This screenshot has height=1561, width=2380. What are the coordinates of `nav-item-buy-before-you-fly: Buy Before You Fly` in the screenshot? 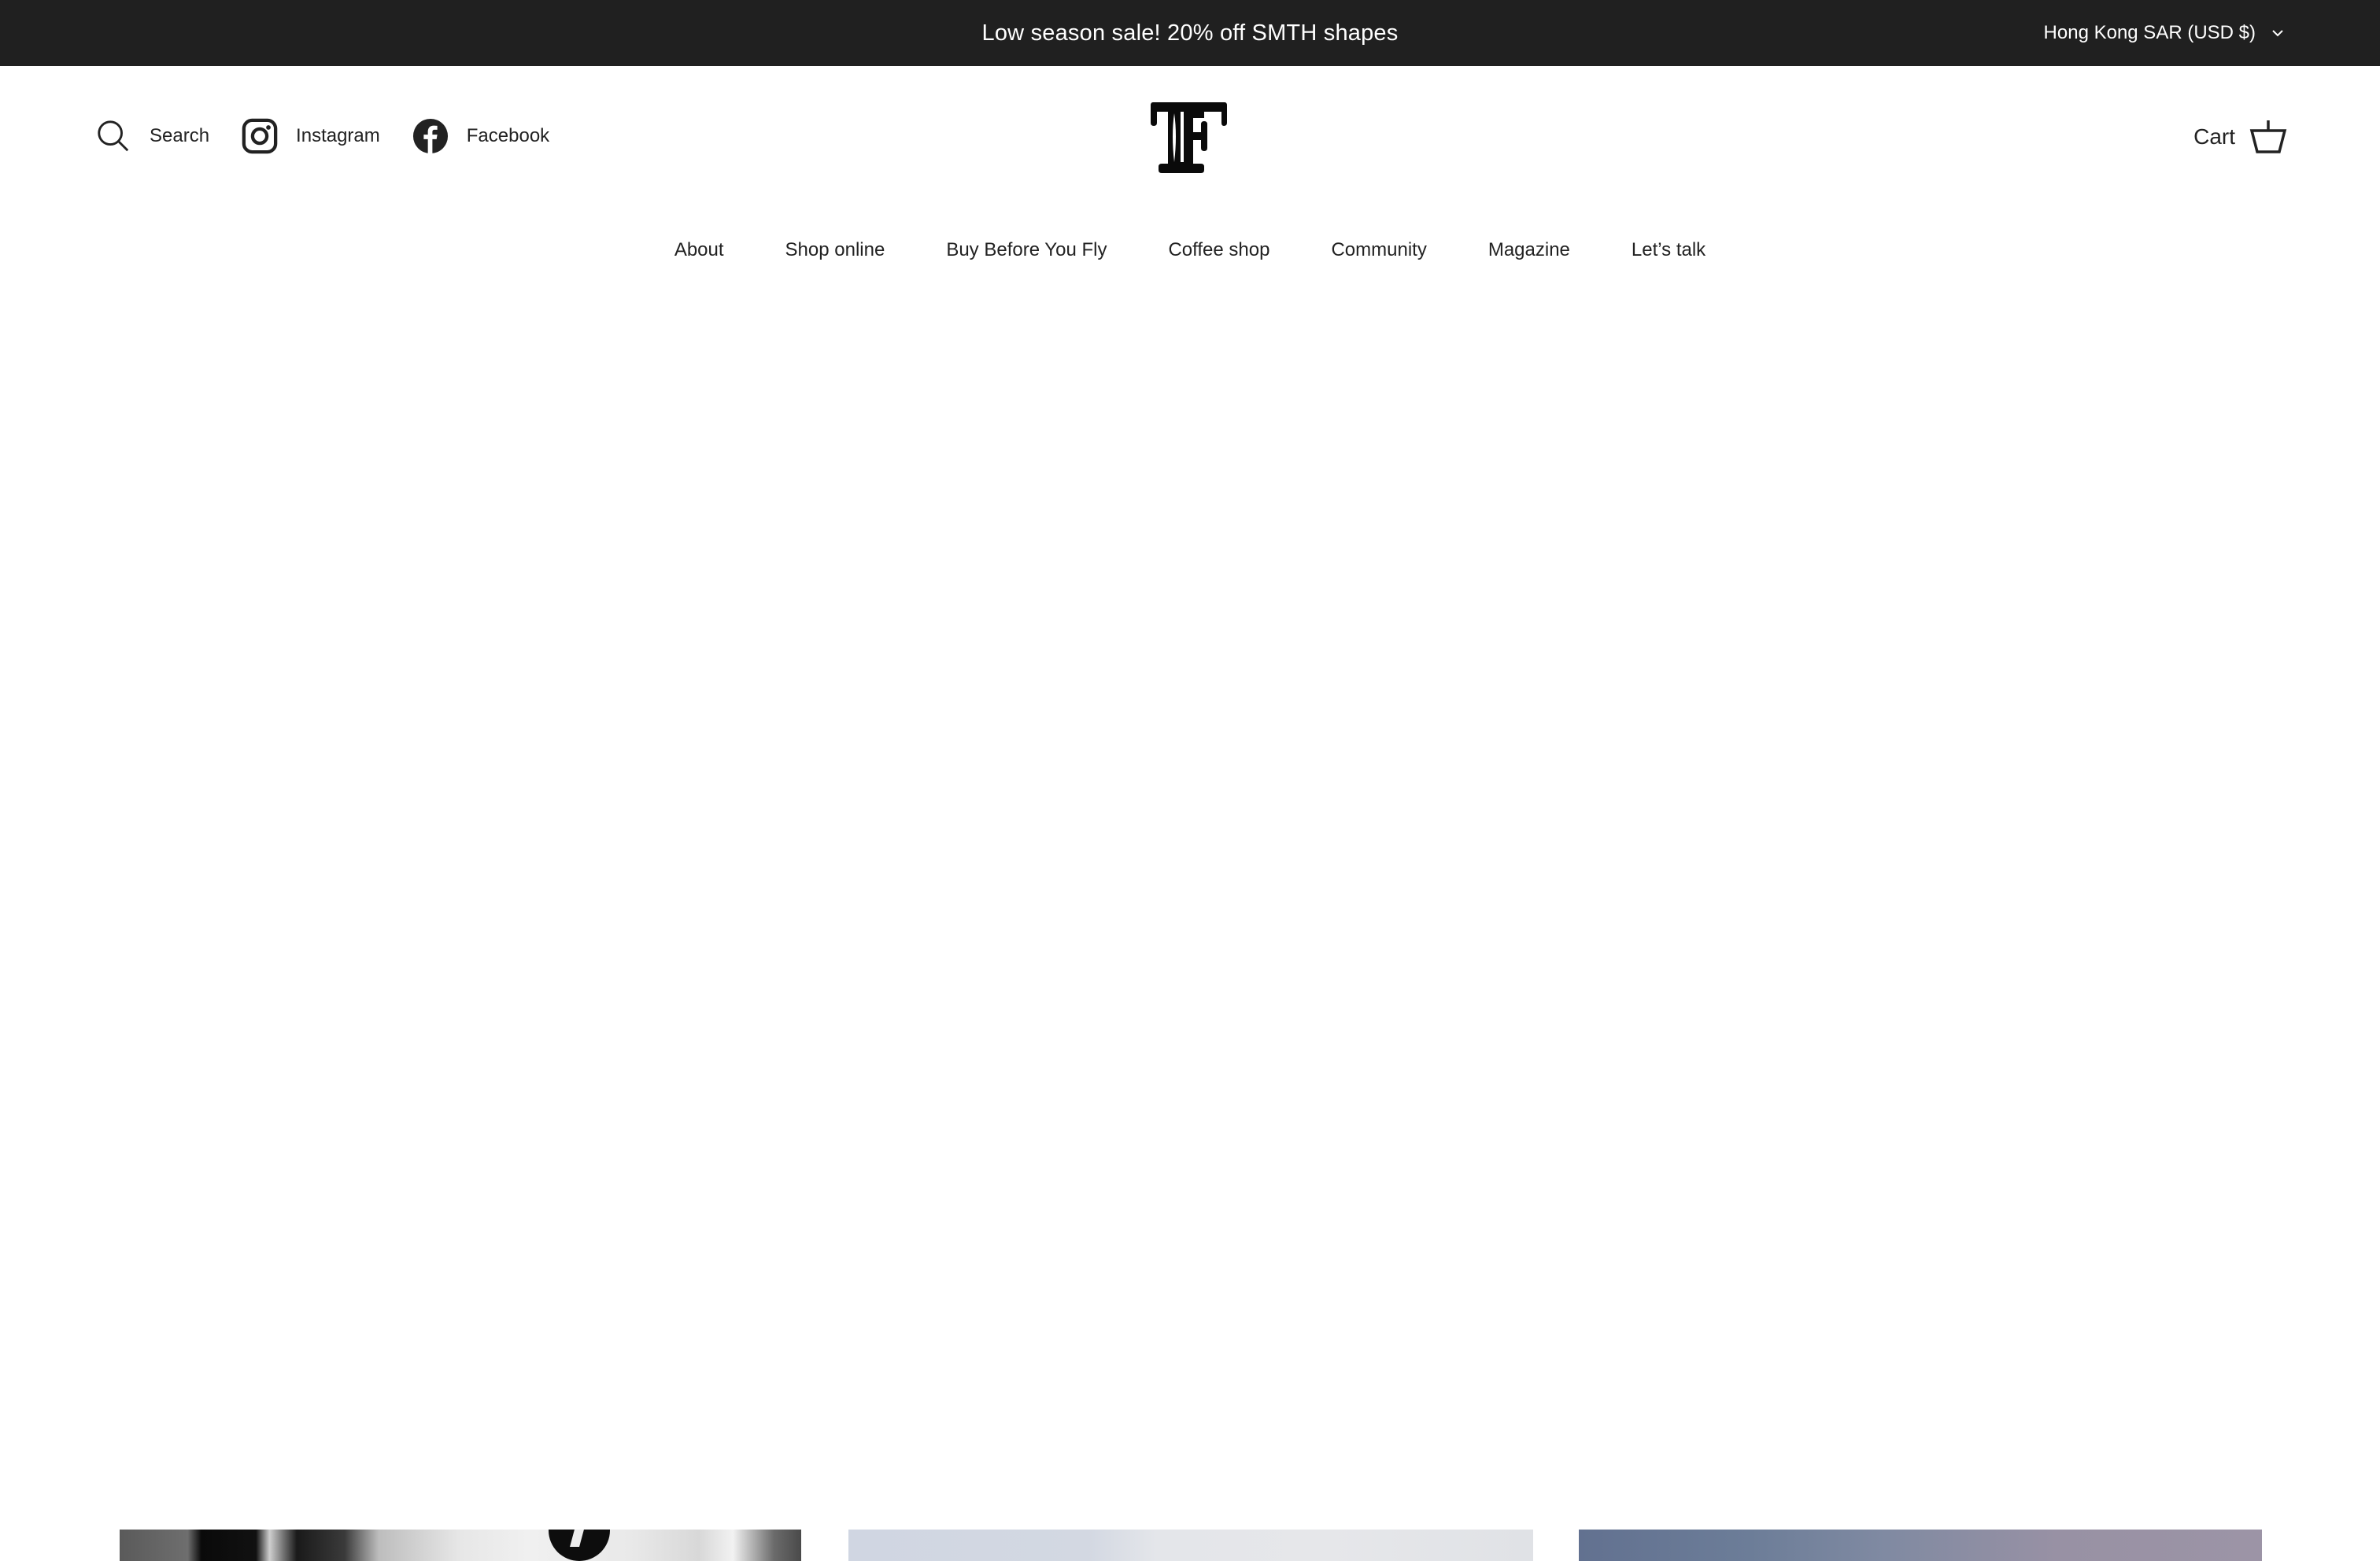 It's located at (1026, 250).